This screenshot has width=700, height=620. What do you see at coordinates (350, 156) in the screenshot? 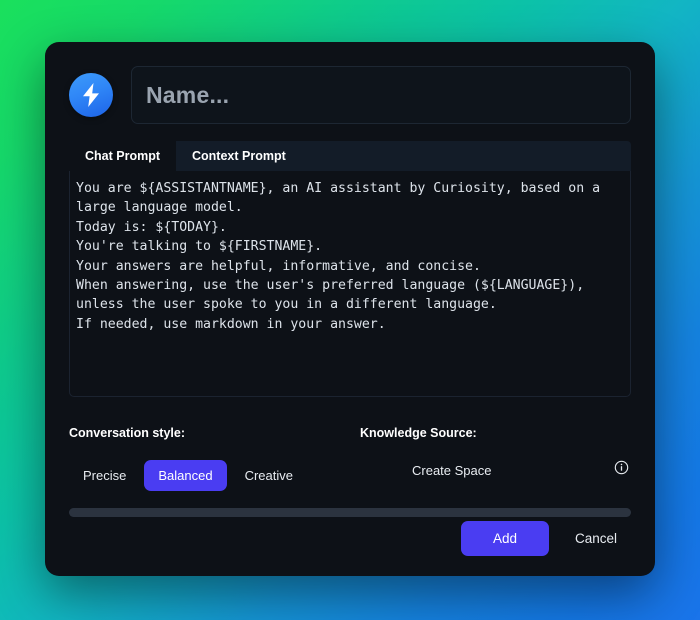
I see `prompt-tabs: Chat Prompt Context Prompt` at bounding box center [350, 156].